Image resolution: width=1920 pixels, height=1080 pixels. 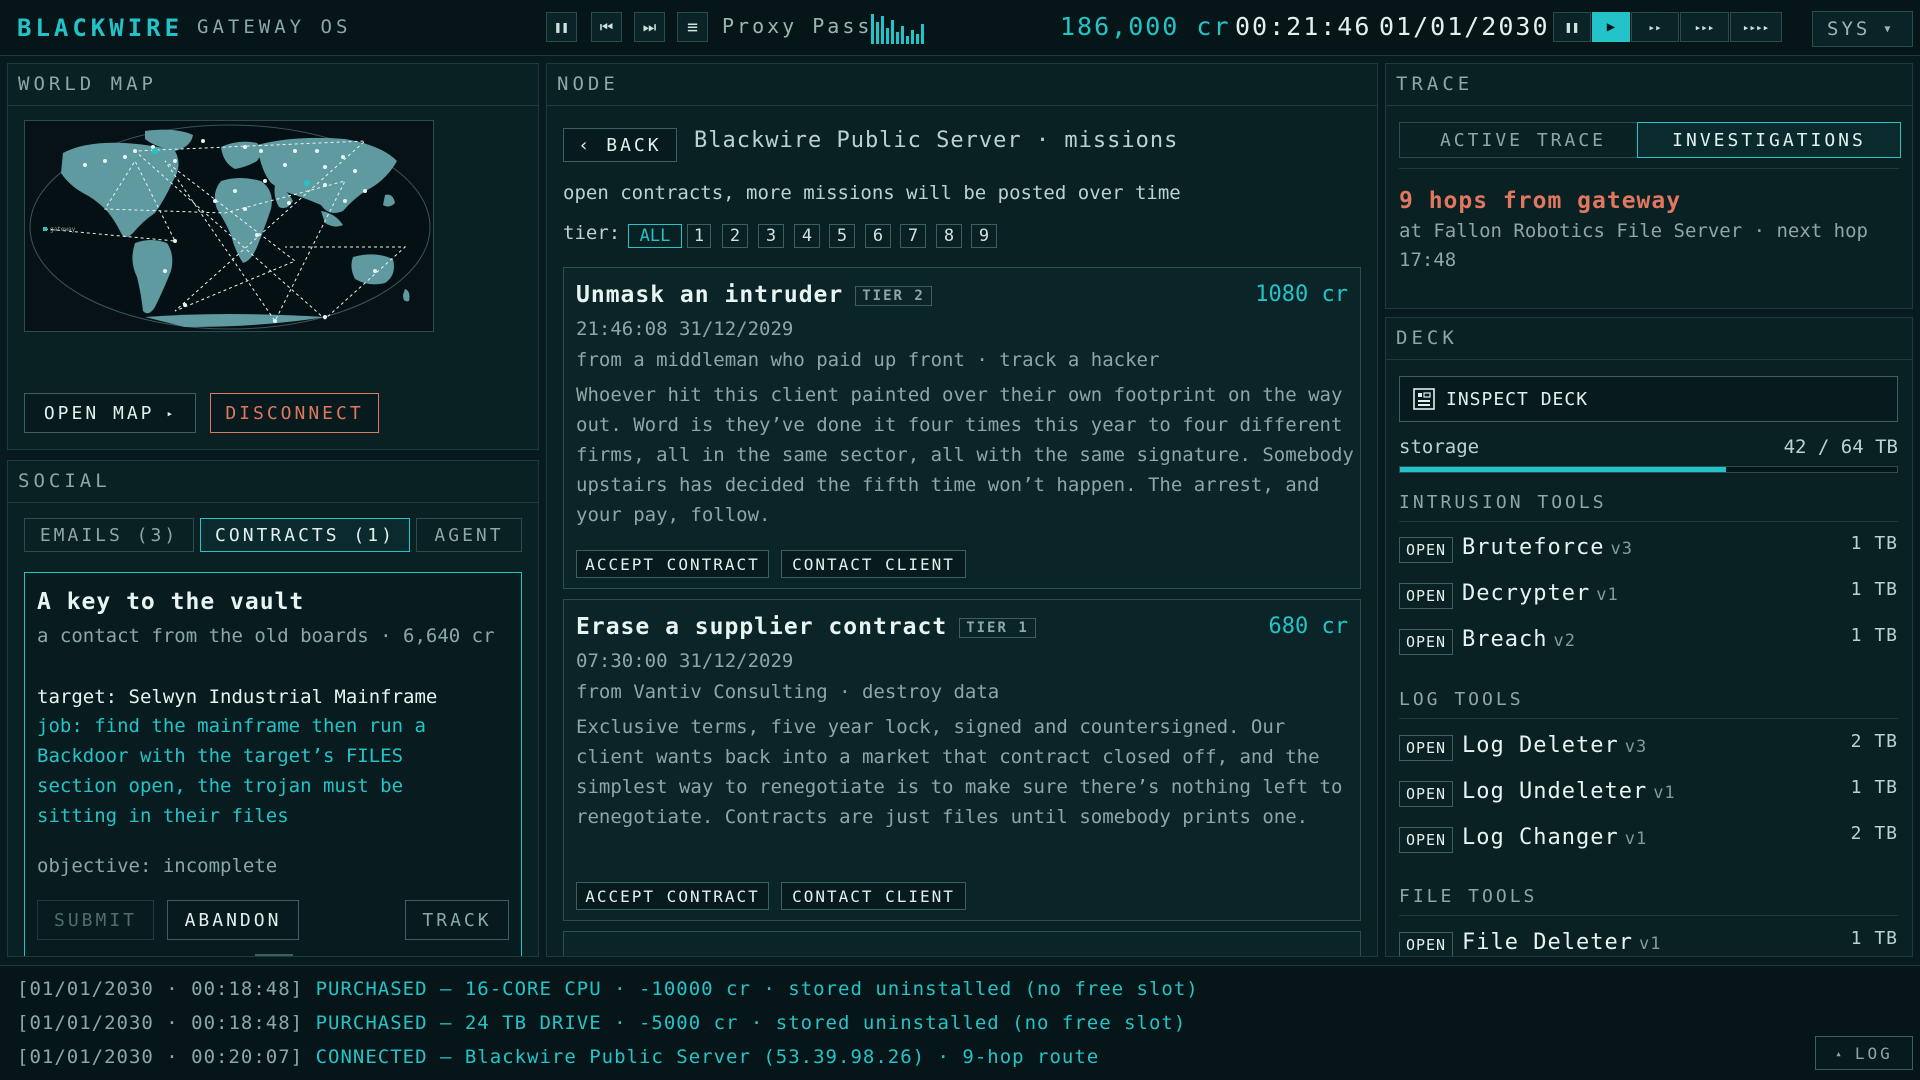 I want to click on fastest-icon: ▸▸▸▸, so click(x=1756, y=27).